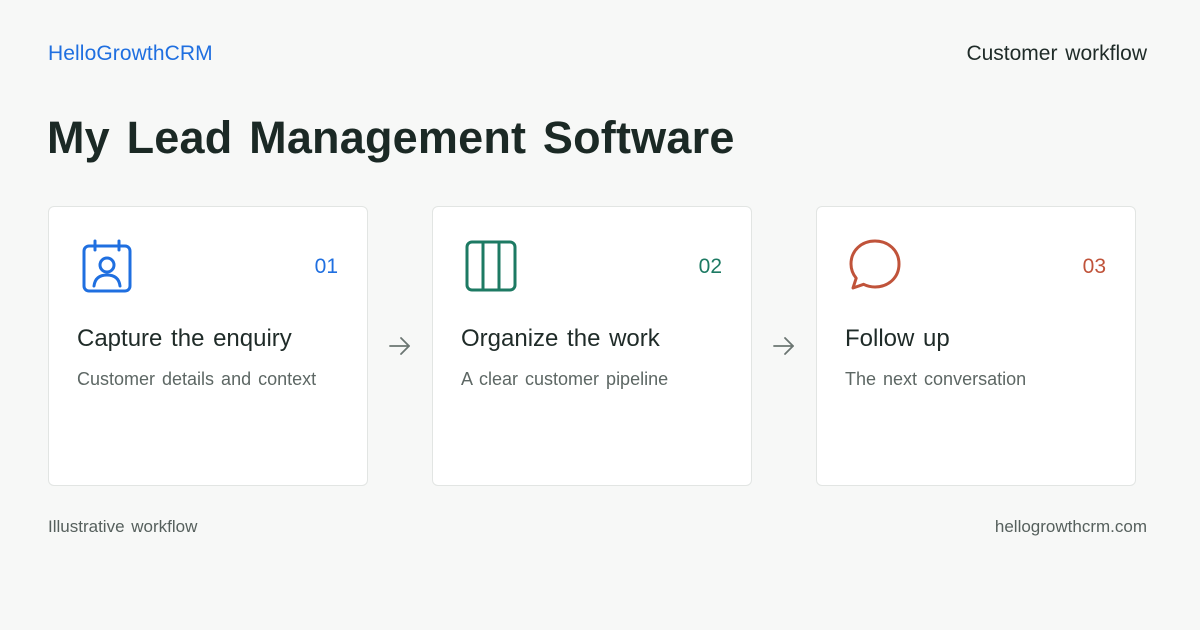 The image size is (1200, 630). What do you see at coordinates (107, 266) in the screenshot?
I see `contact-card-icon` at bounding box center [107, 266].